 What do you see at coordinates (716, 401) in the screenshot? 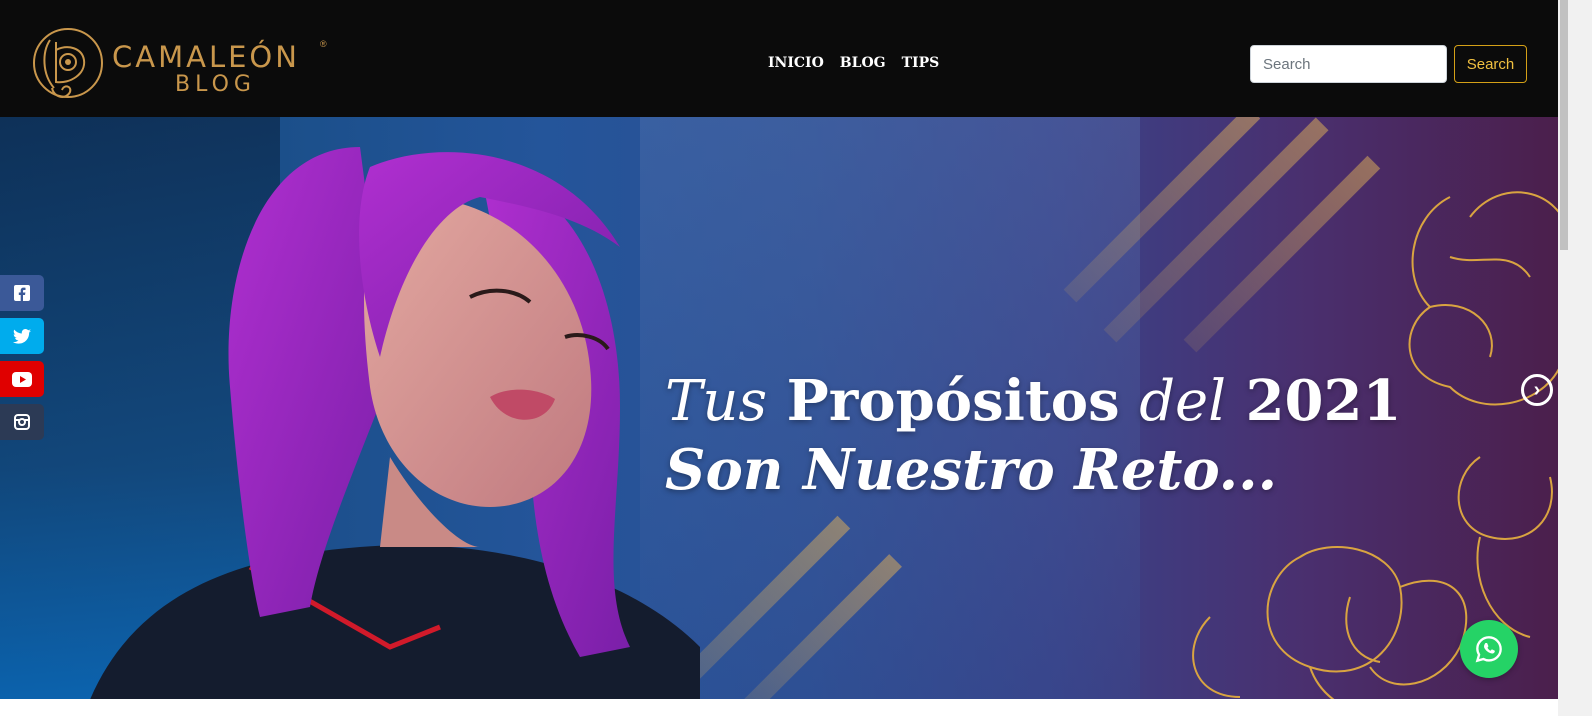
I see `hero-title-word: Tus` at bounding box center [716, 401].